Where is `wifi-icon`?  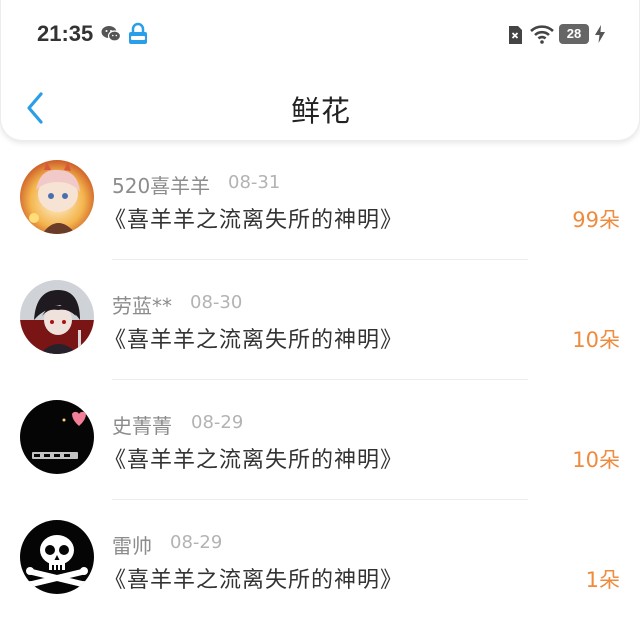 wifi-icon is located at coordinates (542, 34).